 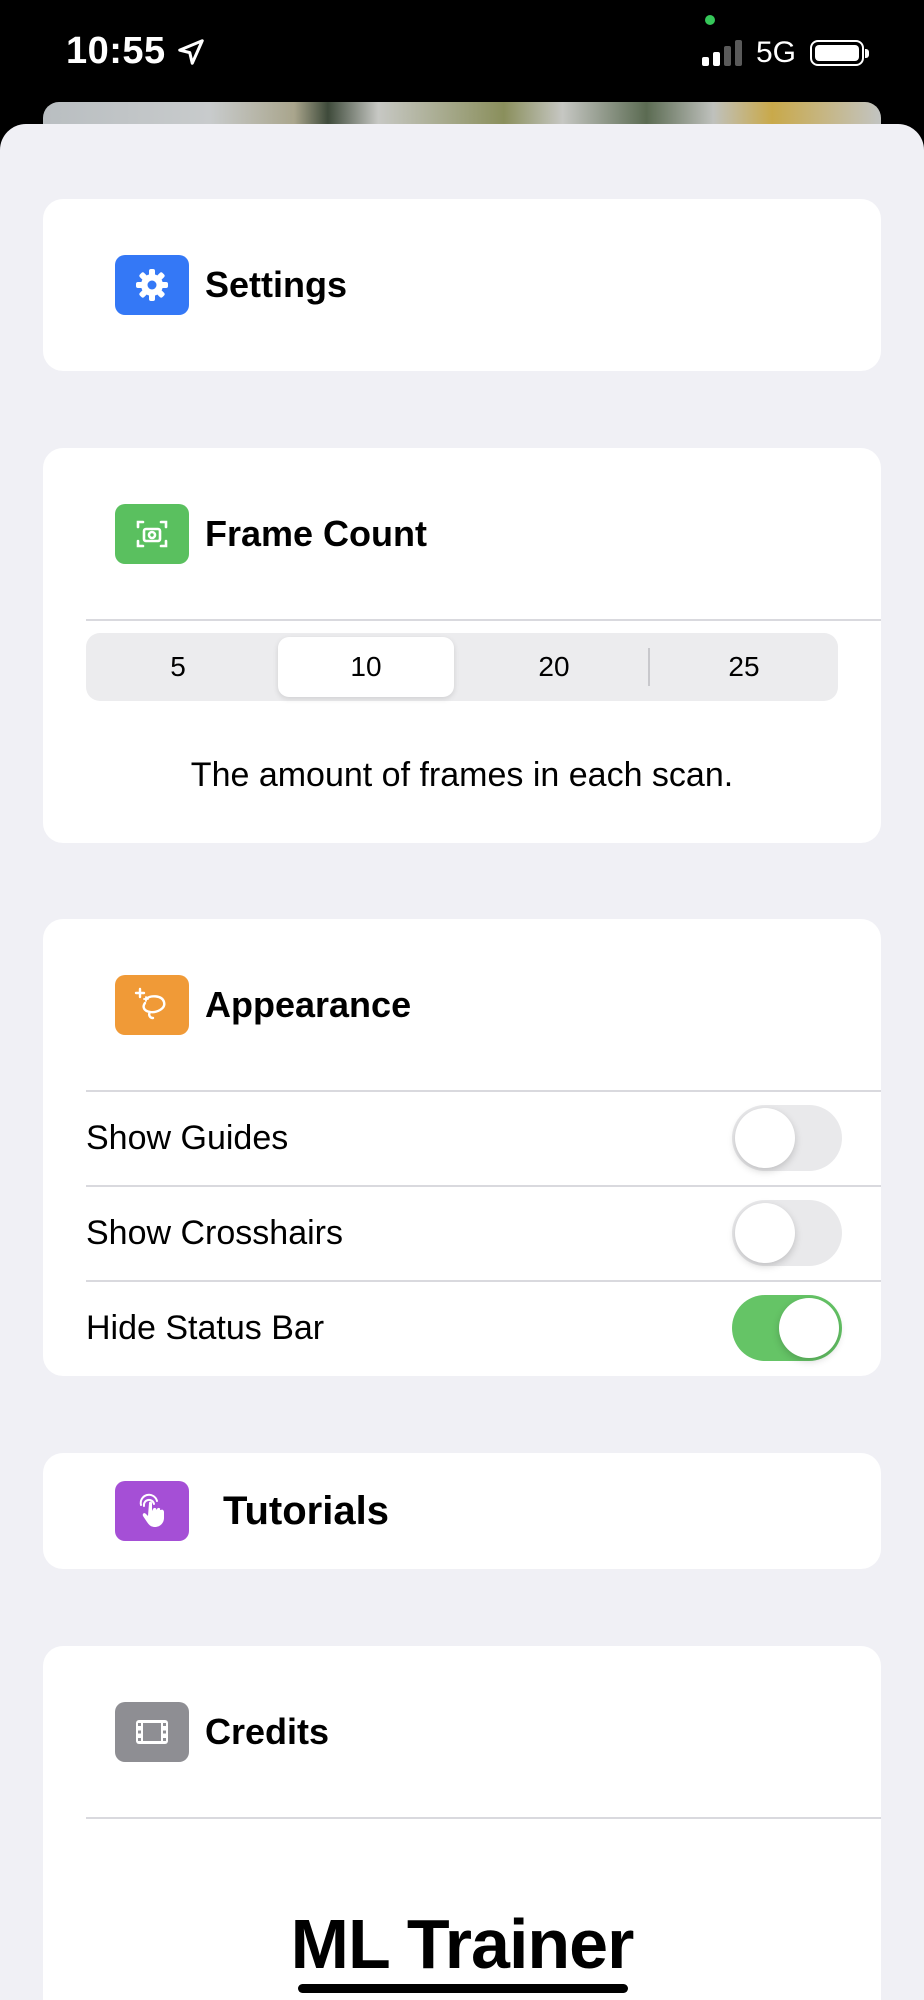 What do you see at coordinates (483, 1138) in the screenshot?
I see `show-guides-row: Show Guides` at bounding box center [483, 1138].